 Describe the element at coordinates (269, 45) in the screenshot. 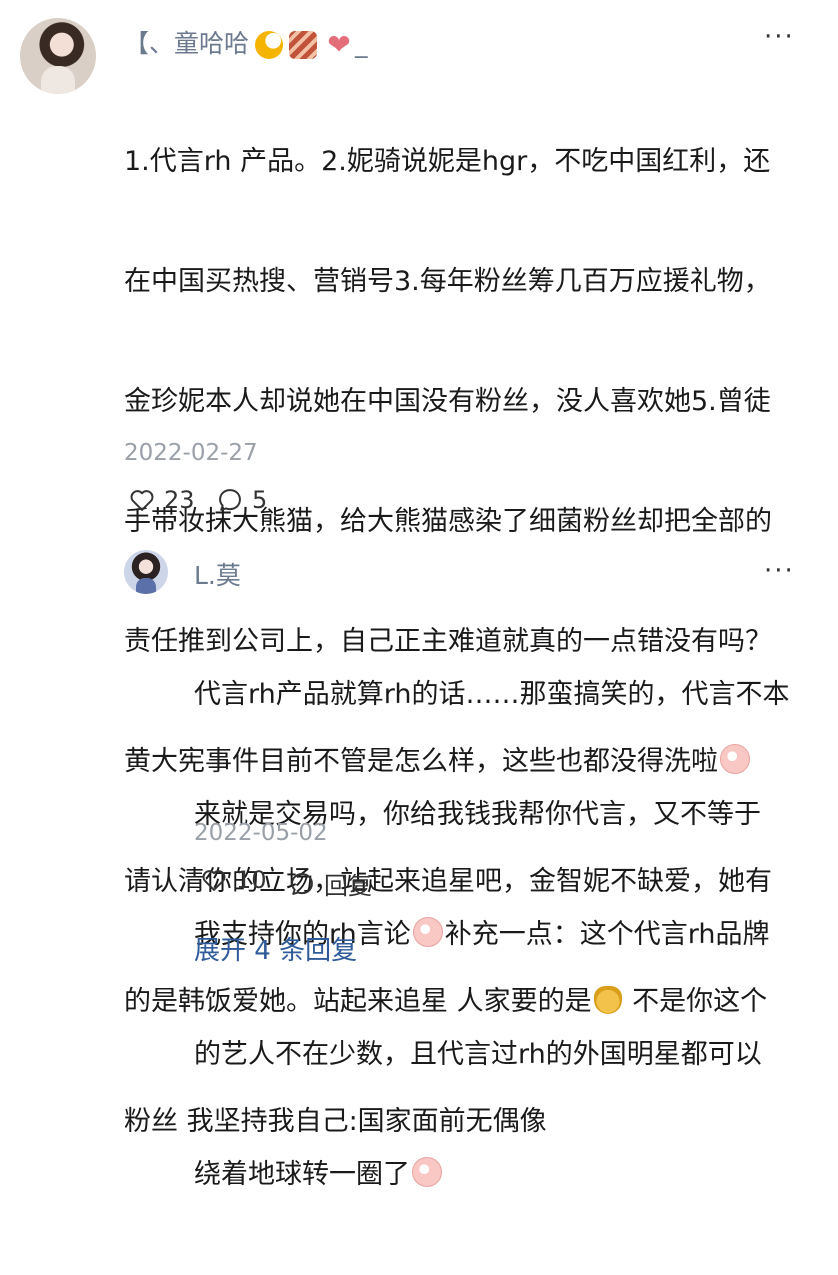

I see `moon-emoji-icon` at that location.